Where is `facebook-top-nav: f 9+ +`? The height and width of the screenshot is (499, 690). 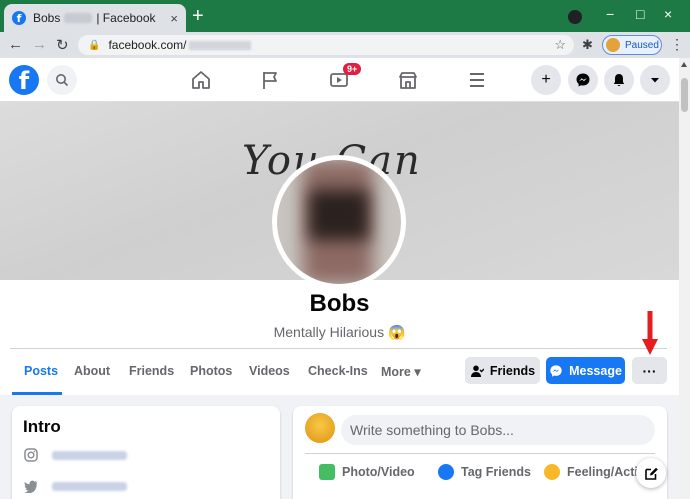
facebook-top-nav: f 9+ + is located at coordinates (345, 80).